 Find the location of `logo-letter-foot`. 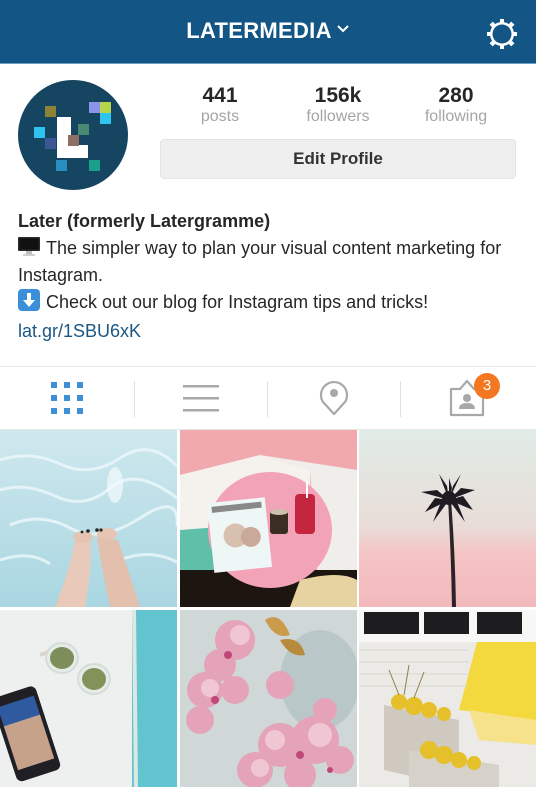

logo-letter-foot is located at coordinates (72, 151).